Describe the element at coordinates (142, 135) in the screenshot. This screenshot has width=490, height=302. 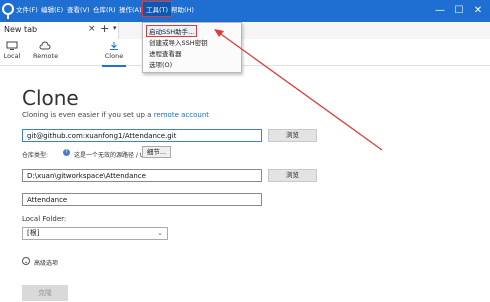
I see `source-url-field: git@github.com:xuanfong1/Attendance.git` at that location.